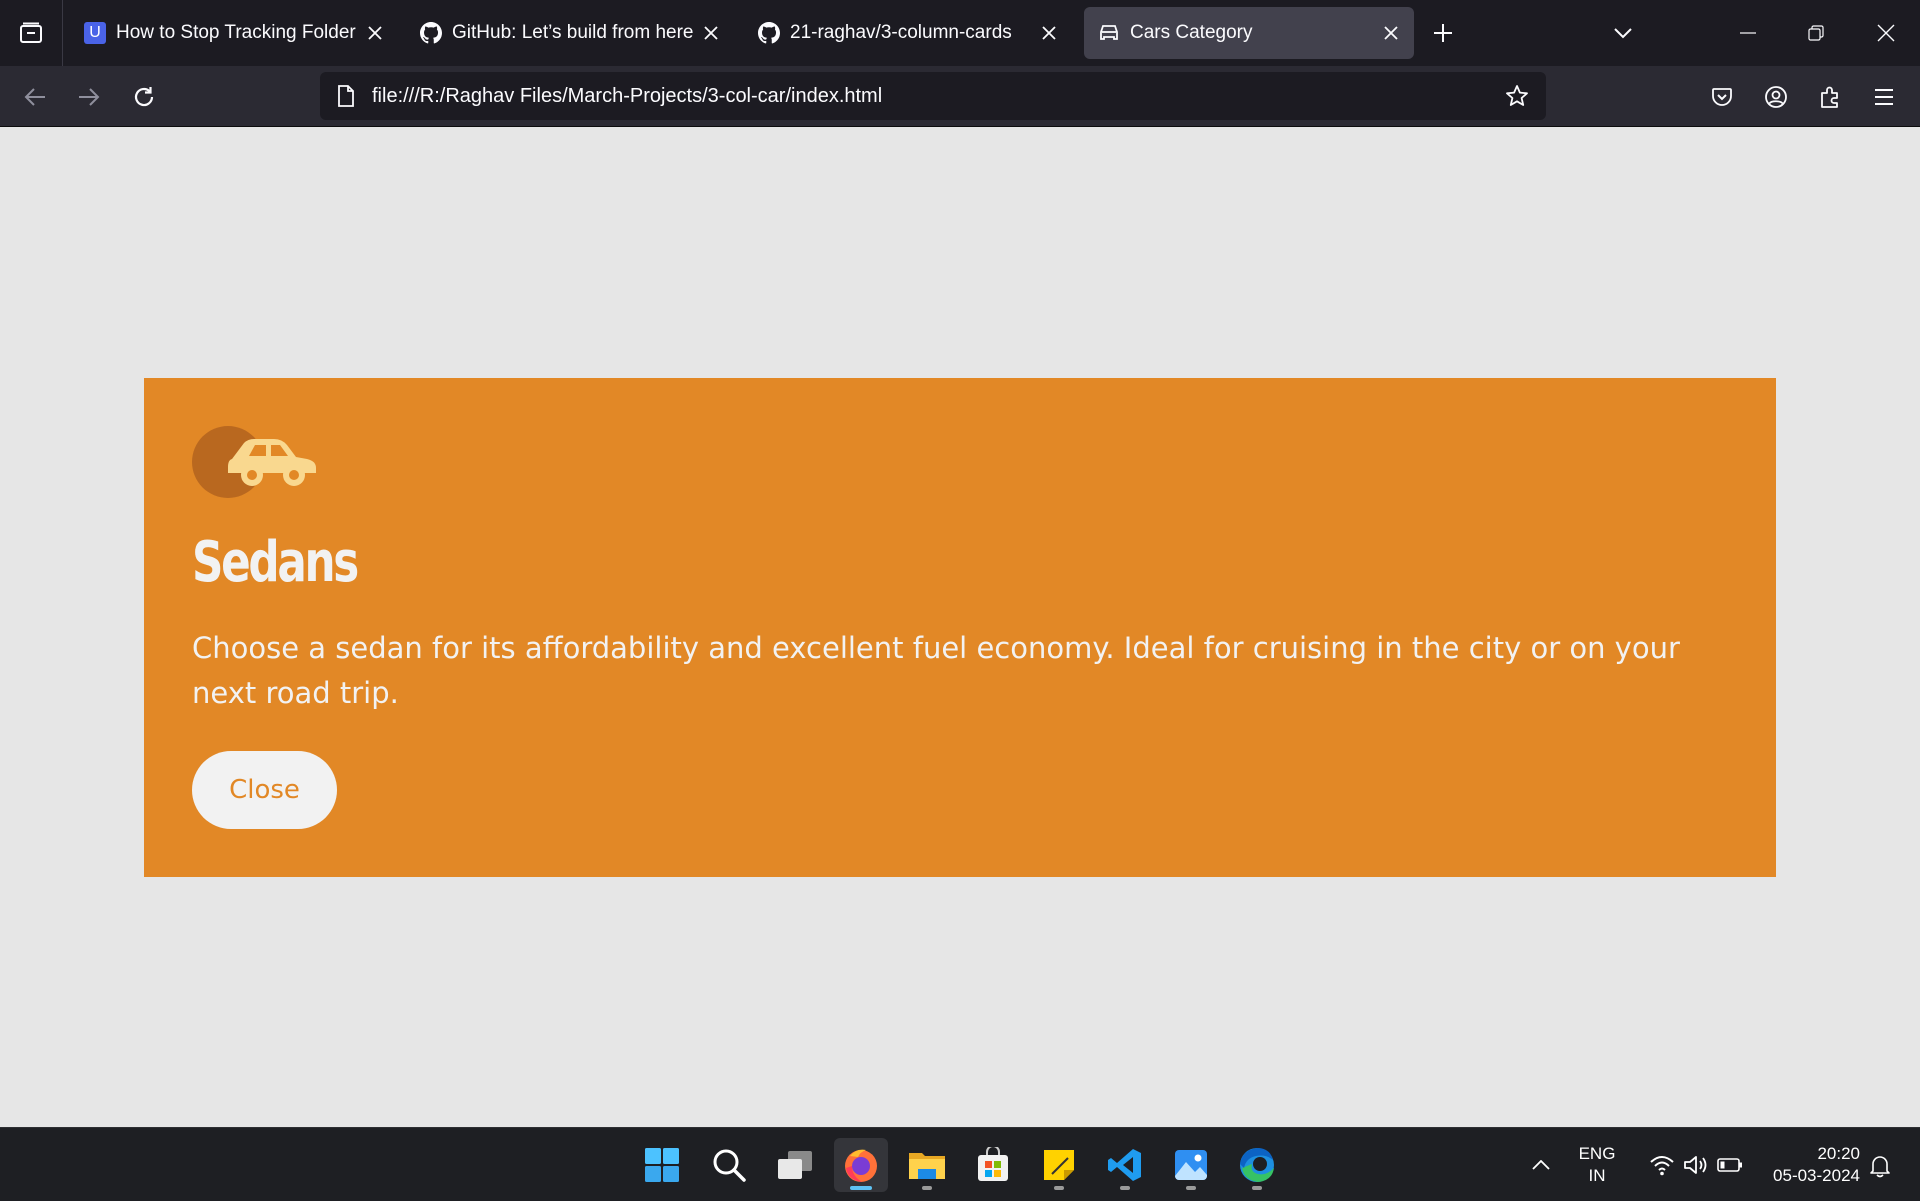 Image resolution: width=1920 pixels, height=1201 pixels. I want to click on minimize-button, so click(1748, 33).